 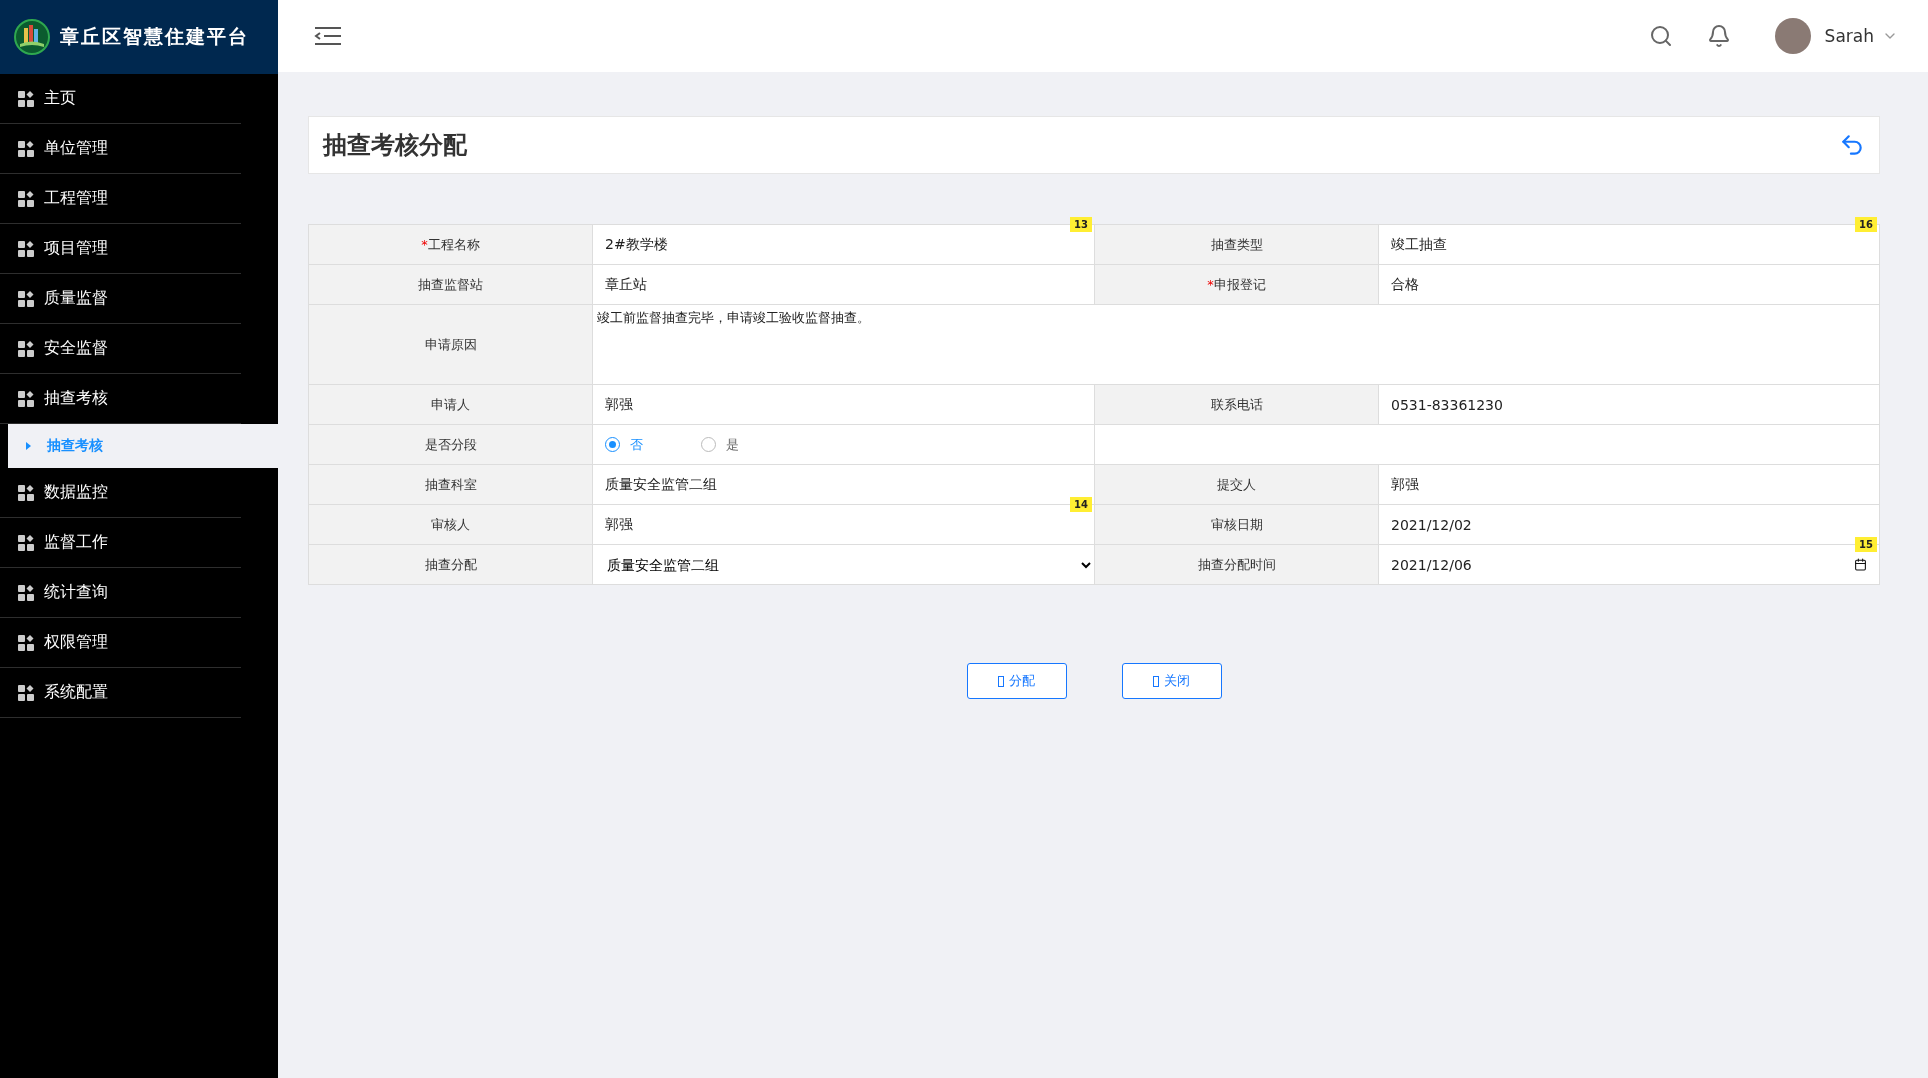 I want to click on sidebar-item: 主页, so click(x=120, y=99).